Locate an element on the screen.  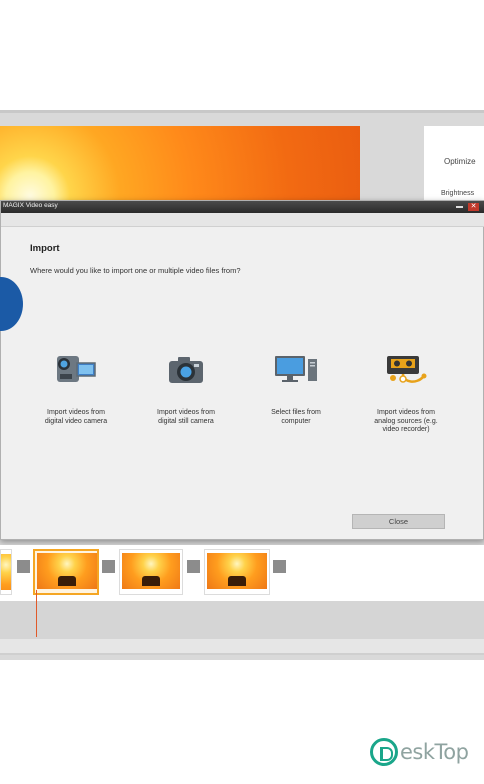
dialog-titlebar: MAGIX Video easy ✕ is located at coordinates (242, 207).